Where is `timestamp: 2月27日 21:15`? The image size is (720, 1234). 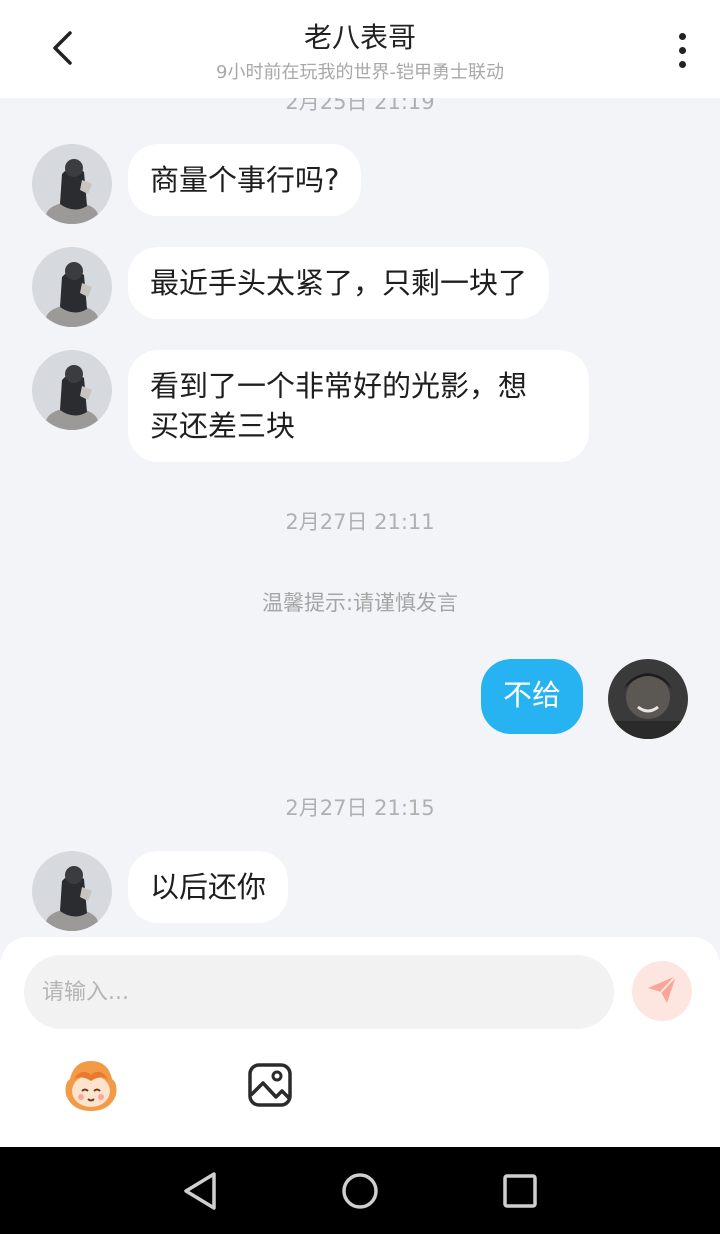
timestamp: 2月27日 21:15 is located at coordinates (360, 808).